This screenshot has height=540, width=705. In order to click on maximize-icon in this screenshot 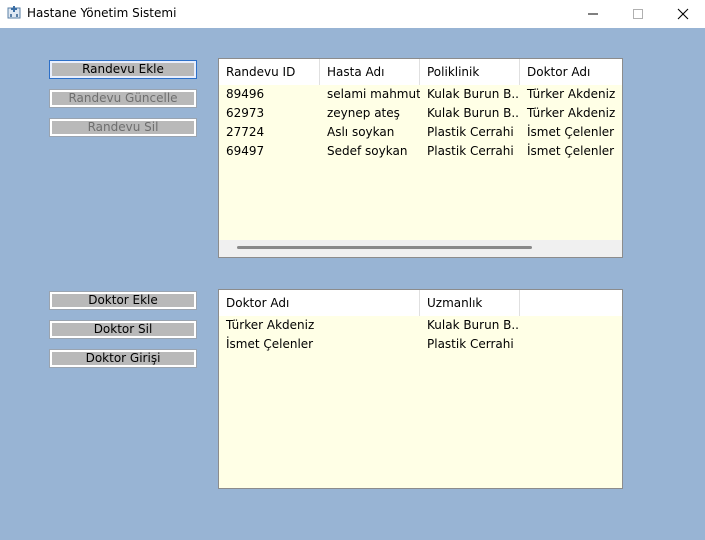, I will do `click(638, 14)`.